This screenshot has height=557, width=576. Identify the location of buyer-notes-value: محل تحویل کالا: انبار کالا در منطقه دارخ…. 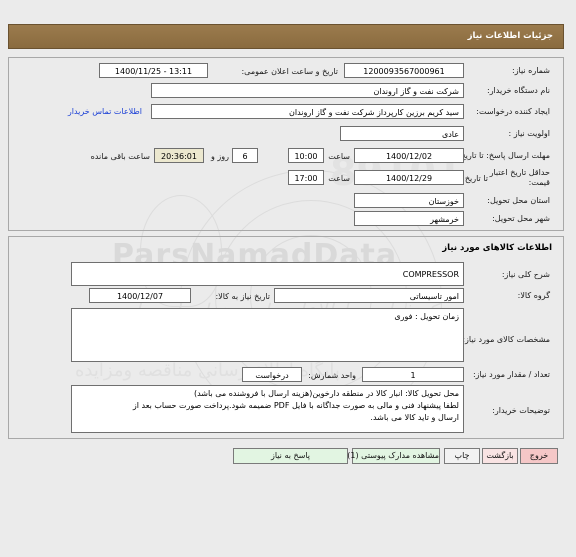
(267, 409).